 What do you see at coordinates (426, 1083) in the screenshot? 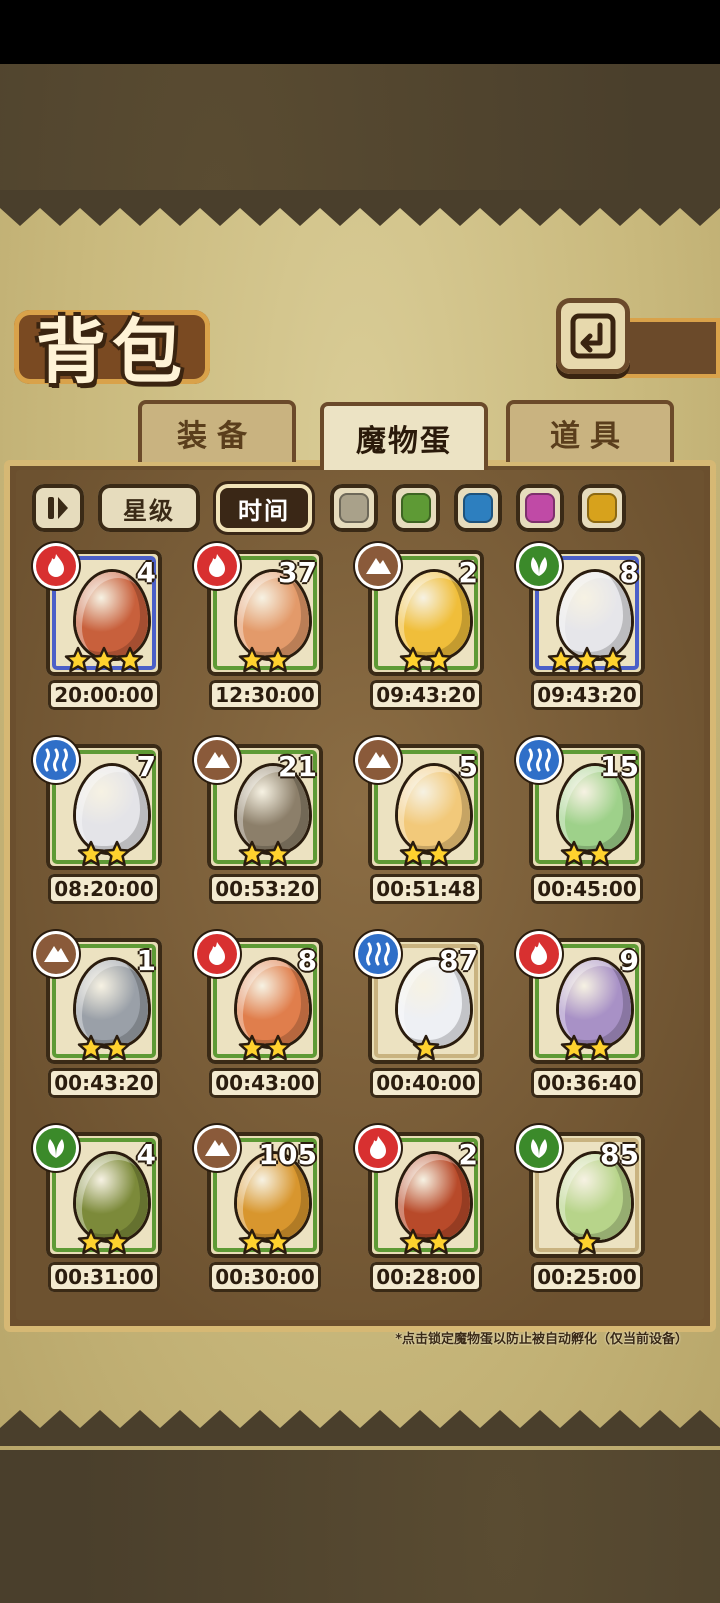
I see `hatch-timer: 00:40:00` at bounding box center [426, 1083].